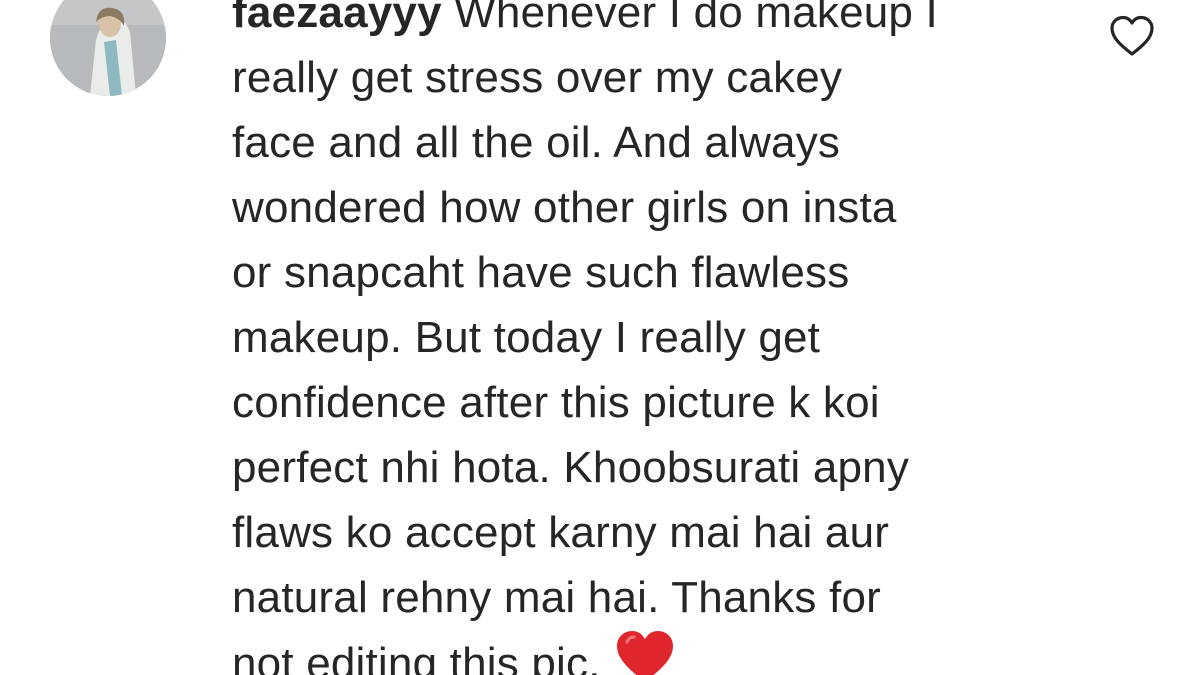  What do you see at coordinates (526, 337) in the screenshot?
I see `comment-line: makeup. But today I really get` at bounding box center [526, 337].